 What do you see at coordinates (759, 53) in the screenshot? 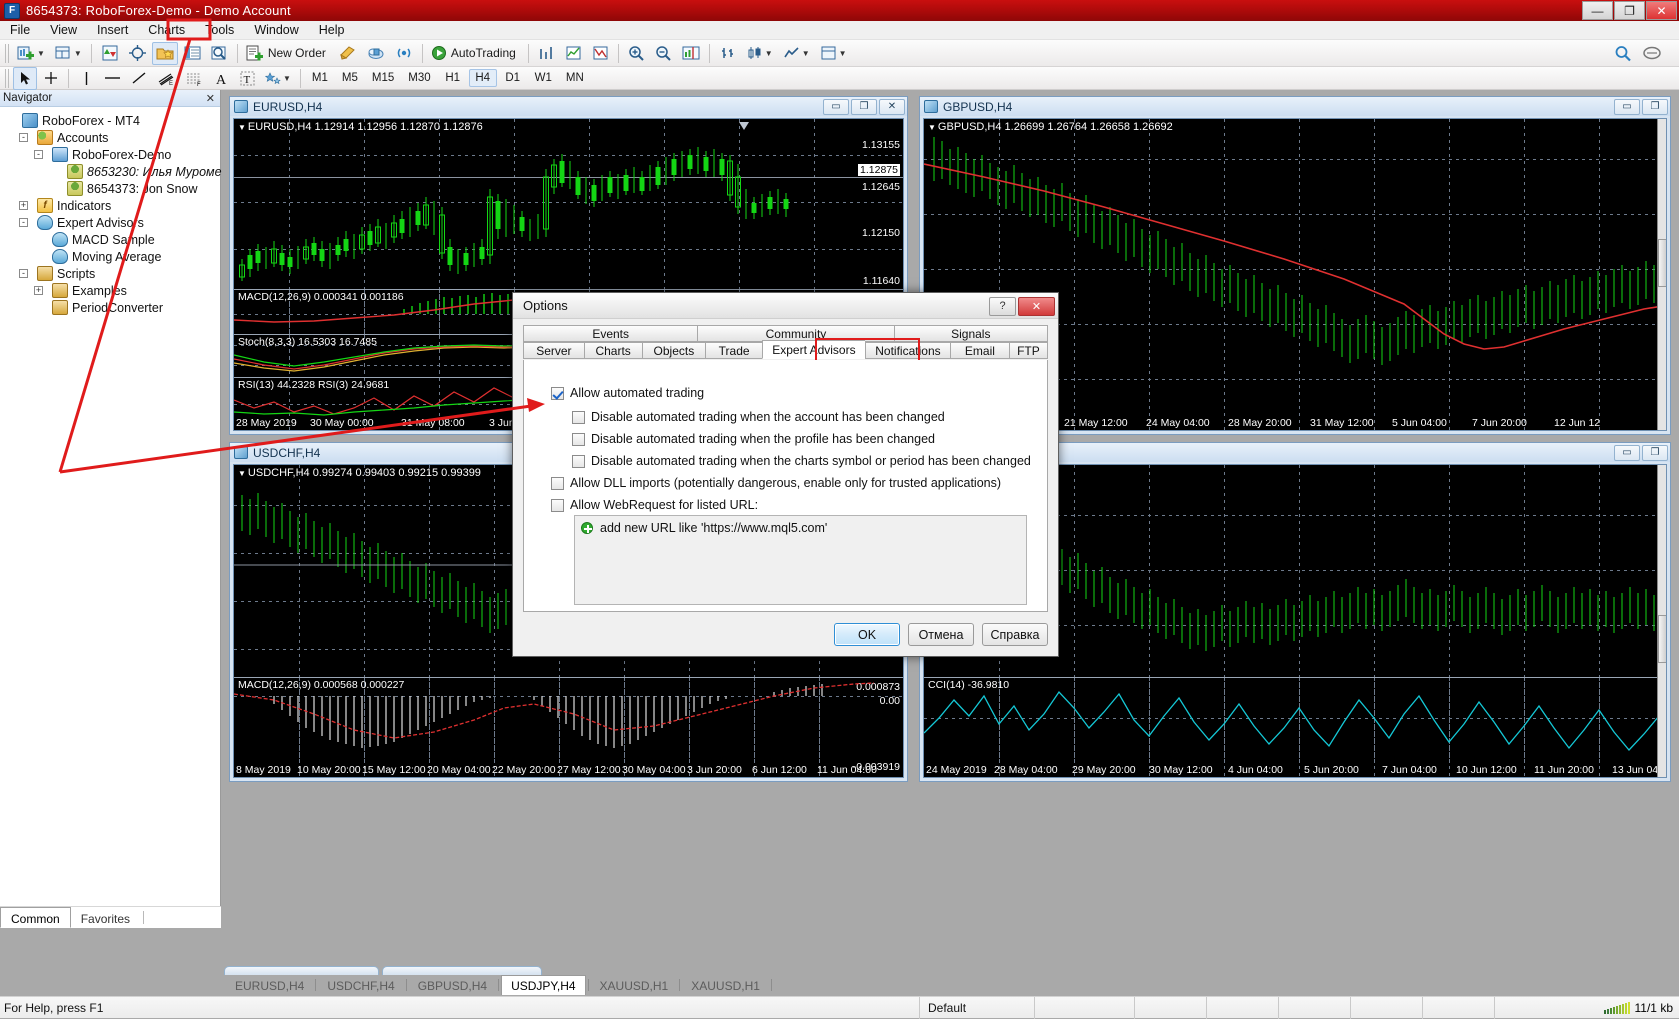
I see `candlestick-chart-icon: ▼` at bounding box center [759, 53].